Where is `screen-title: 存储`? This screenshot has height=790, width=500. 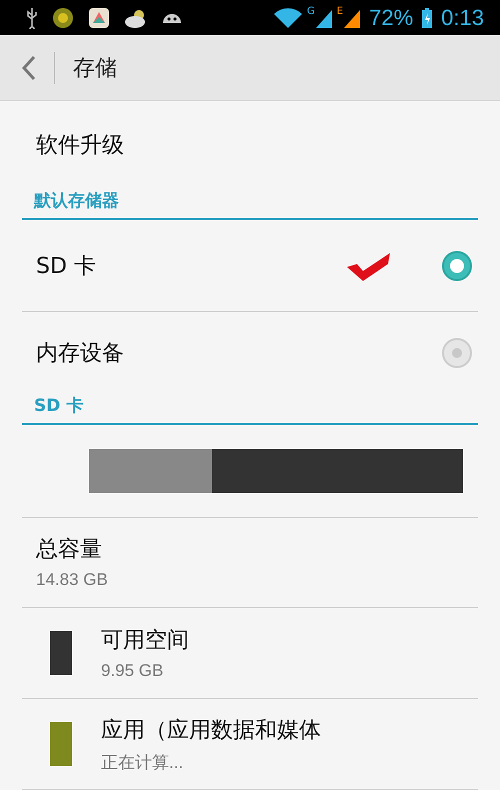
screen-title: 存储 is located at coordinates (95, 68).